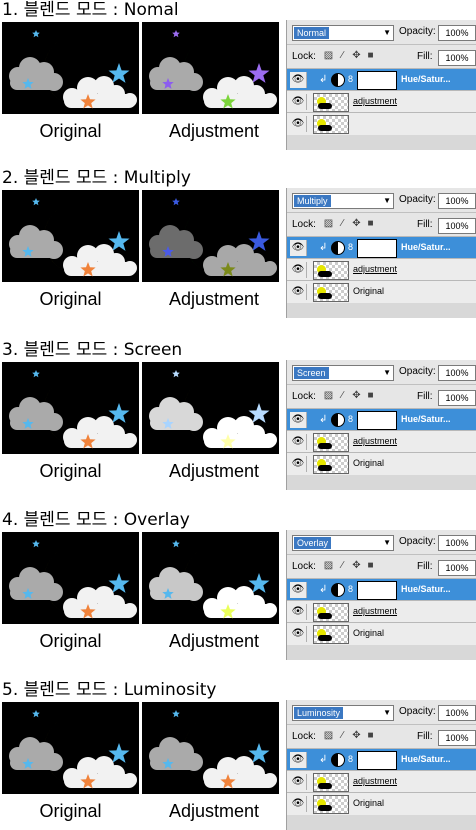 Image resolution: width=476 pixels, height=830 pixels. Describe the element at coordinates (343, 201) in the screenshot. I see `blend-mode-select: Multiply ▼` at that location.